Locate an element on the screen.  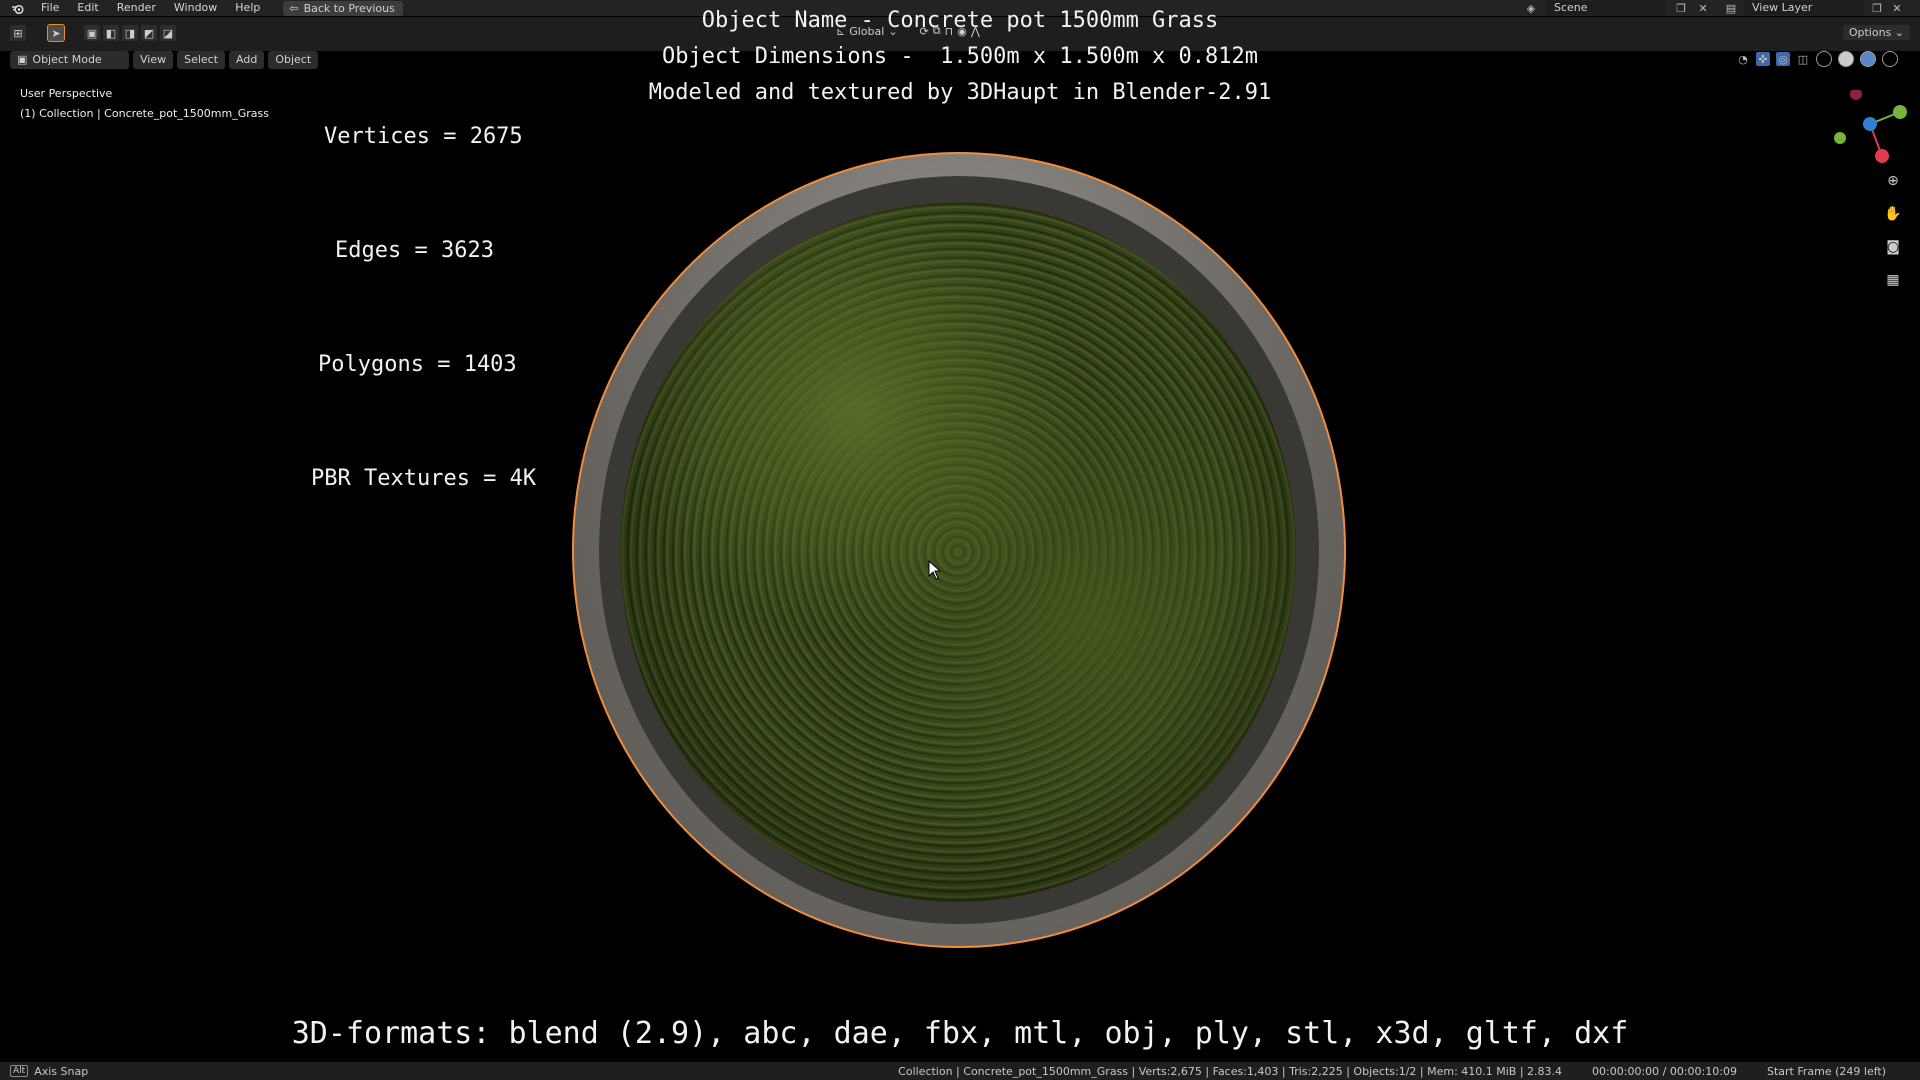
pan-hand-icon: ✋ is located at coordinates (1893, 214).